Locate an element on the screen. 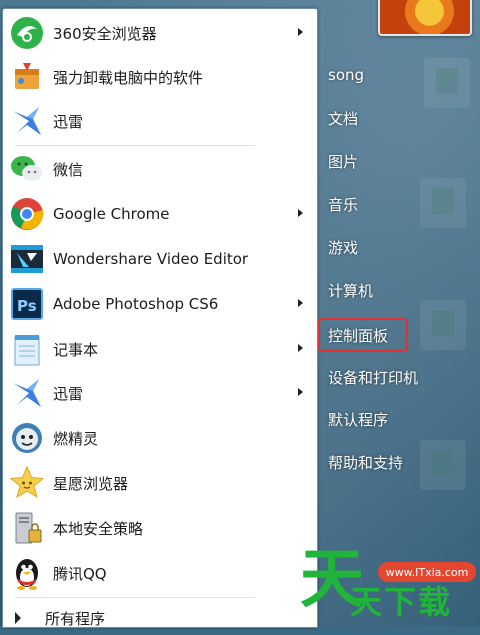  control-panel-highlight-box is located at coordinates (363, 335).